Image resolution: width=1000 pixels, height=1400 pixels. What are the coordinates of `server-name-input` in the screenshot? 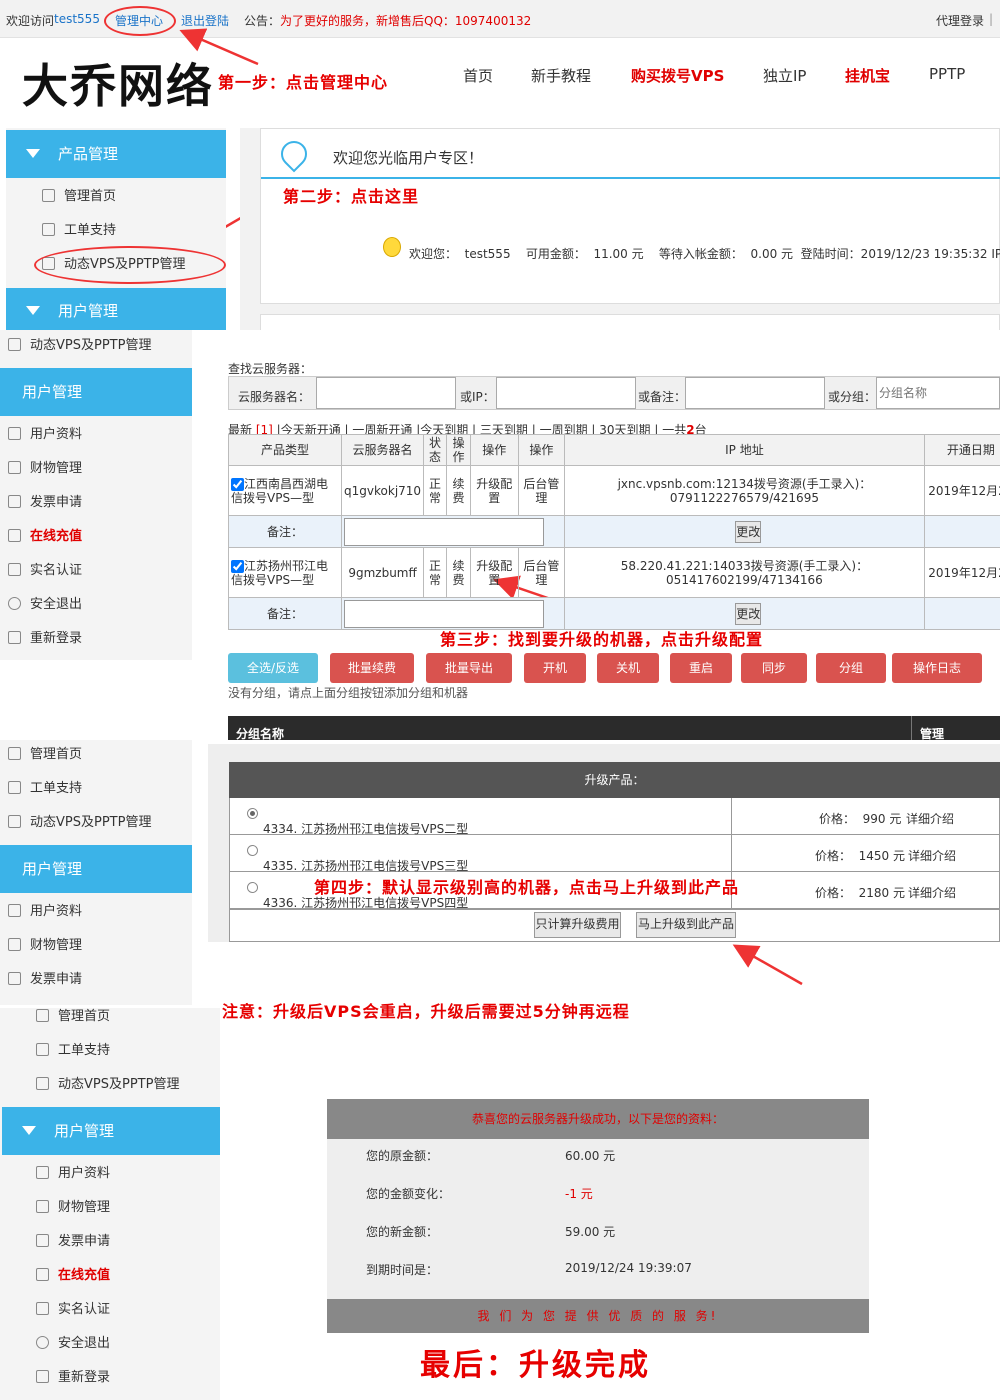 It's located at (386, 393).